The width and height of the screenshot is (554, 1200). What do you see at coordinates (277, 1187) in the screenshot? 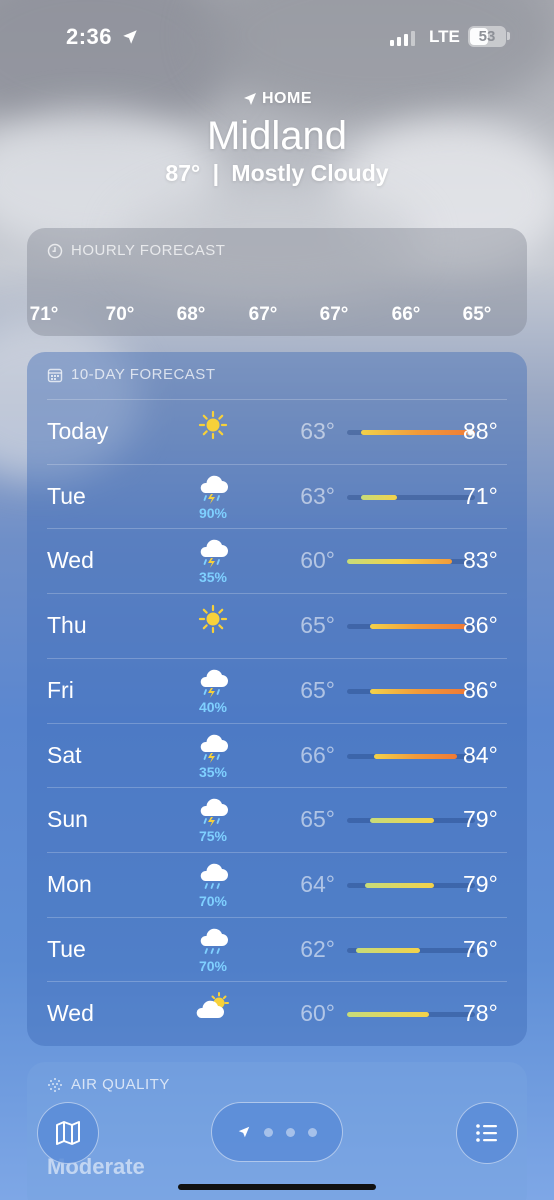
I see `home-indicator` at bounding box center [277, 1187].